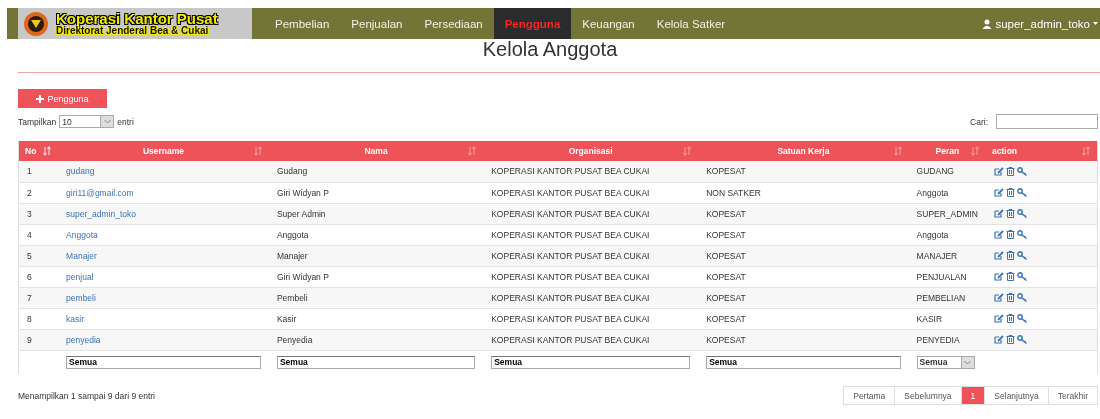 The height and width of the screenshot is (419, 1100). What do you see at coordinates (62, 98) in the screenshot?
I see `add-user-button: Pengguna` at bounding box center [62, 98].